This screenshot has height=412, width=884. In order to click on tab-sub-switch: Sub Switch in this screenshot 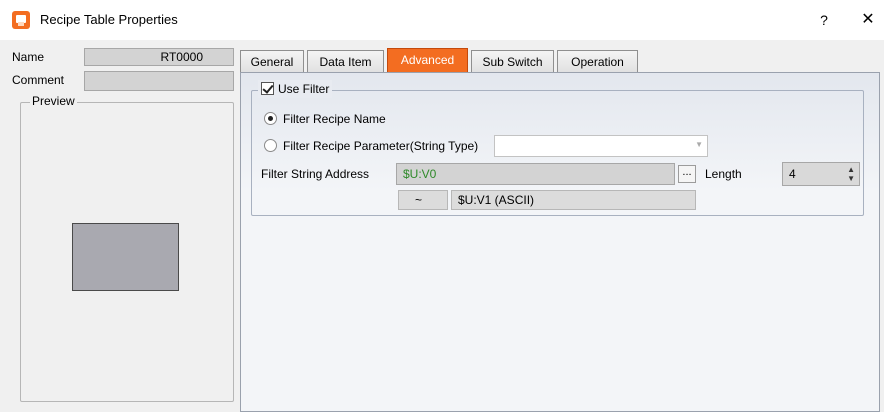, I will do `click(512, 61)`.